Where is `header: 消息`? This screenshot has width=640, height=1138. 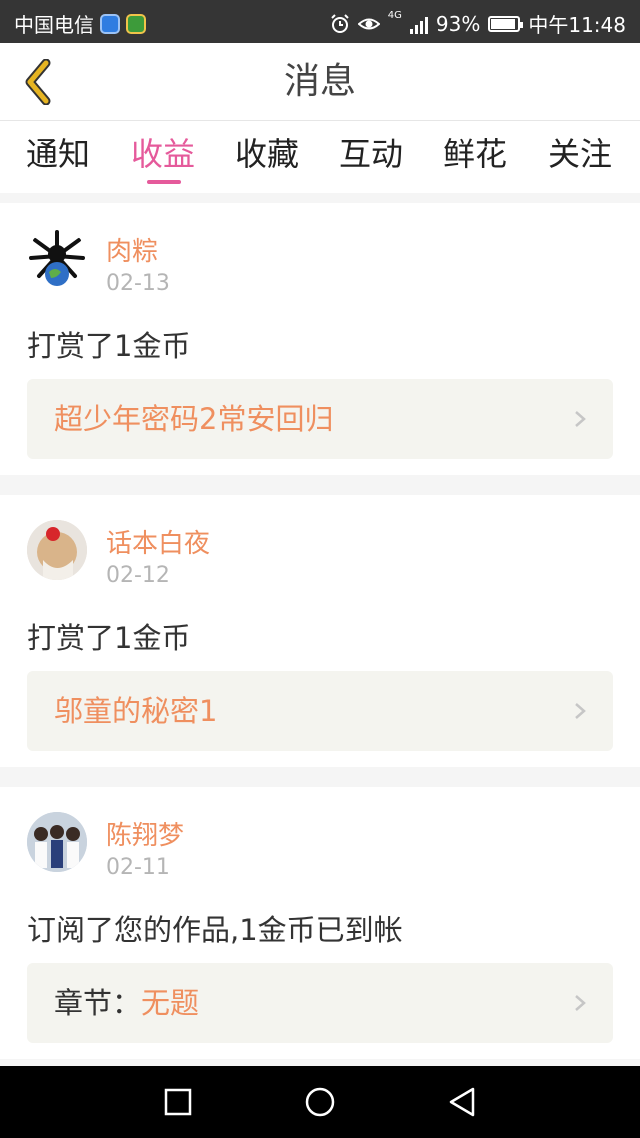
header: 消息 is located at coordinates (320, 82).